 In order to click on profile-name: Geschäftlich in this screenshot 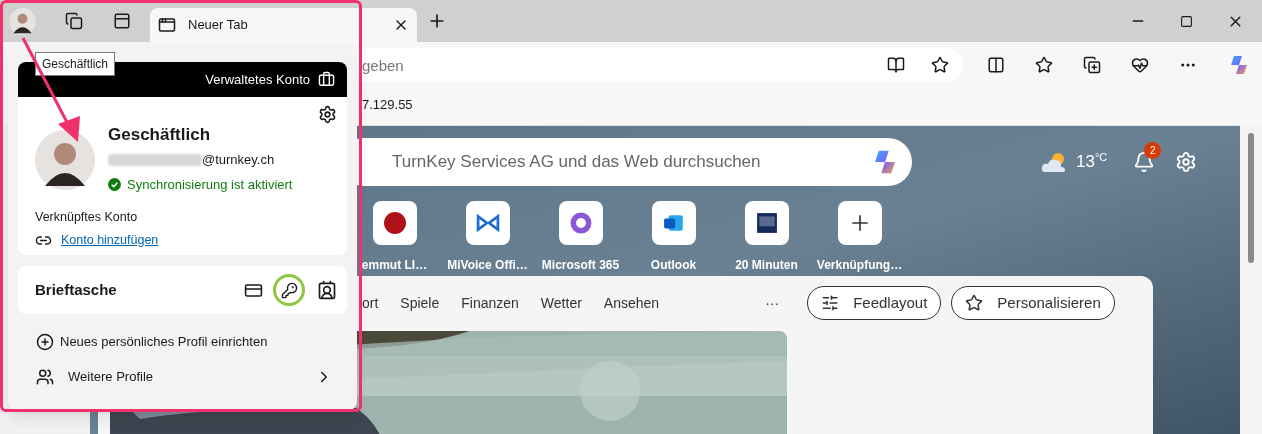, I will do `click(160, 135)`.